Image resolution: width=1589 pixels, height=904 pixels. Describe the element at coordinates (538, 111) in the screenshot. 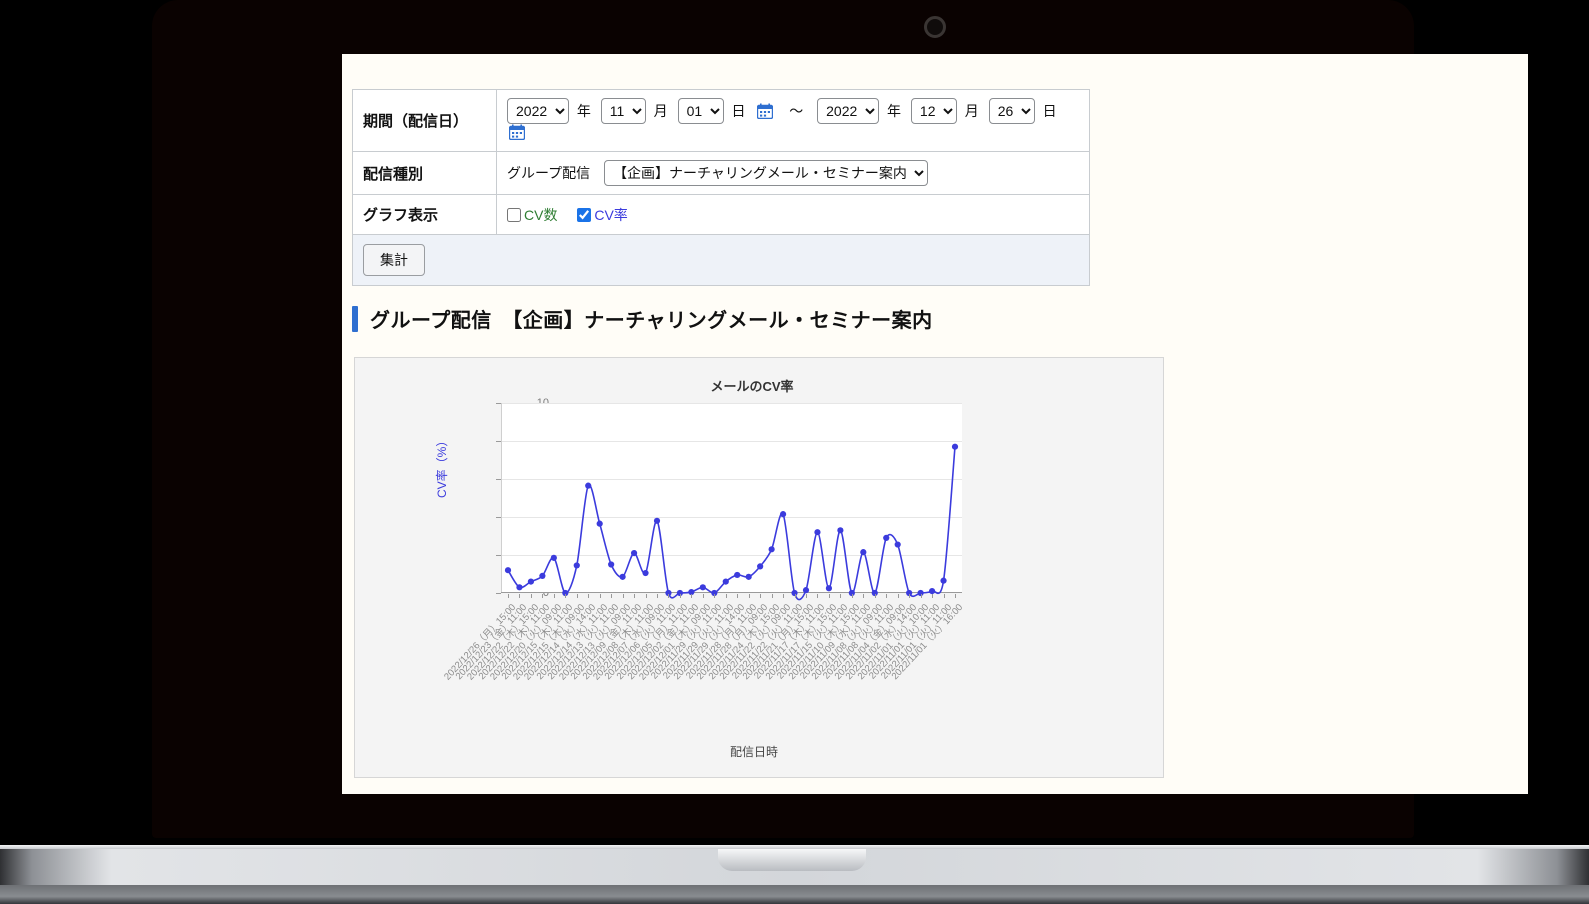

I see `period-from-year-select: 2022` at that location.